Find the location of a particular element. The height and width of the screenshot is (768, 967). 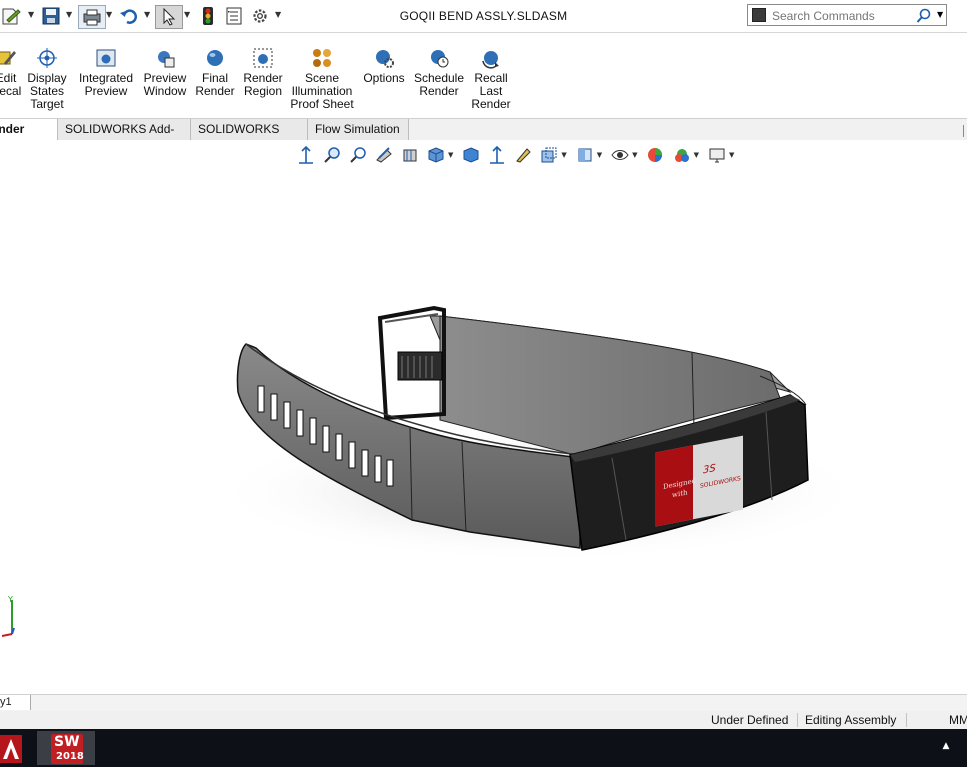

previous-view-button is located at coordinates (358, 155).